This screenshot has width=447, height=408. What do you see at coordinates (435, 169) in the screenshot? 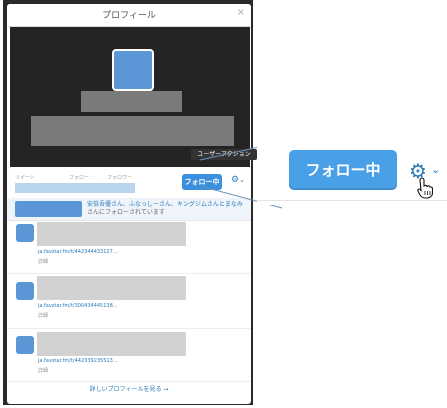
I see `chevron-down-icon: ⌄` at bounding box center [435, 169].